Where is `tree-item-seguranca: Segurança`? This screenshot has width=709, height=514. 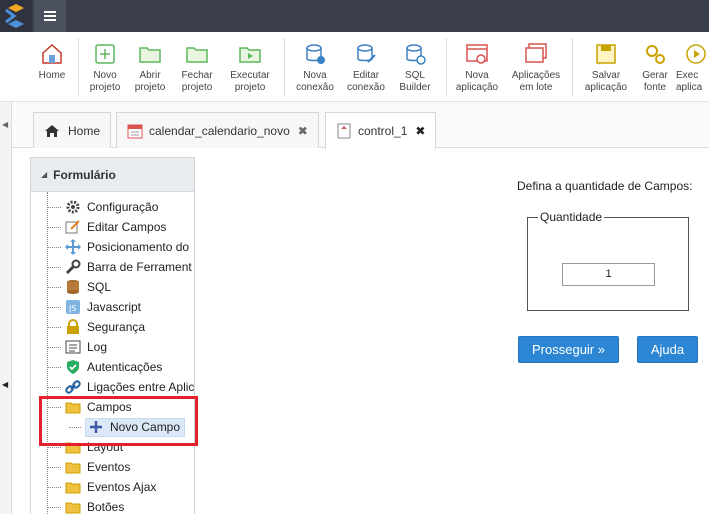
tree-item-seguranca: Segurança is located at coordinates (96, 327).